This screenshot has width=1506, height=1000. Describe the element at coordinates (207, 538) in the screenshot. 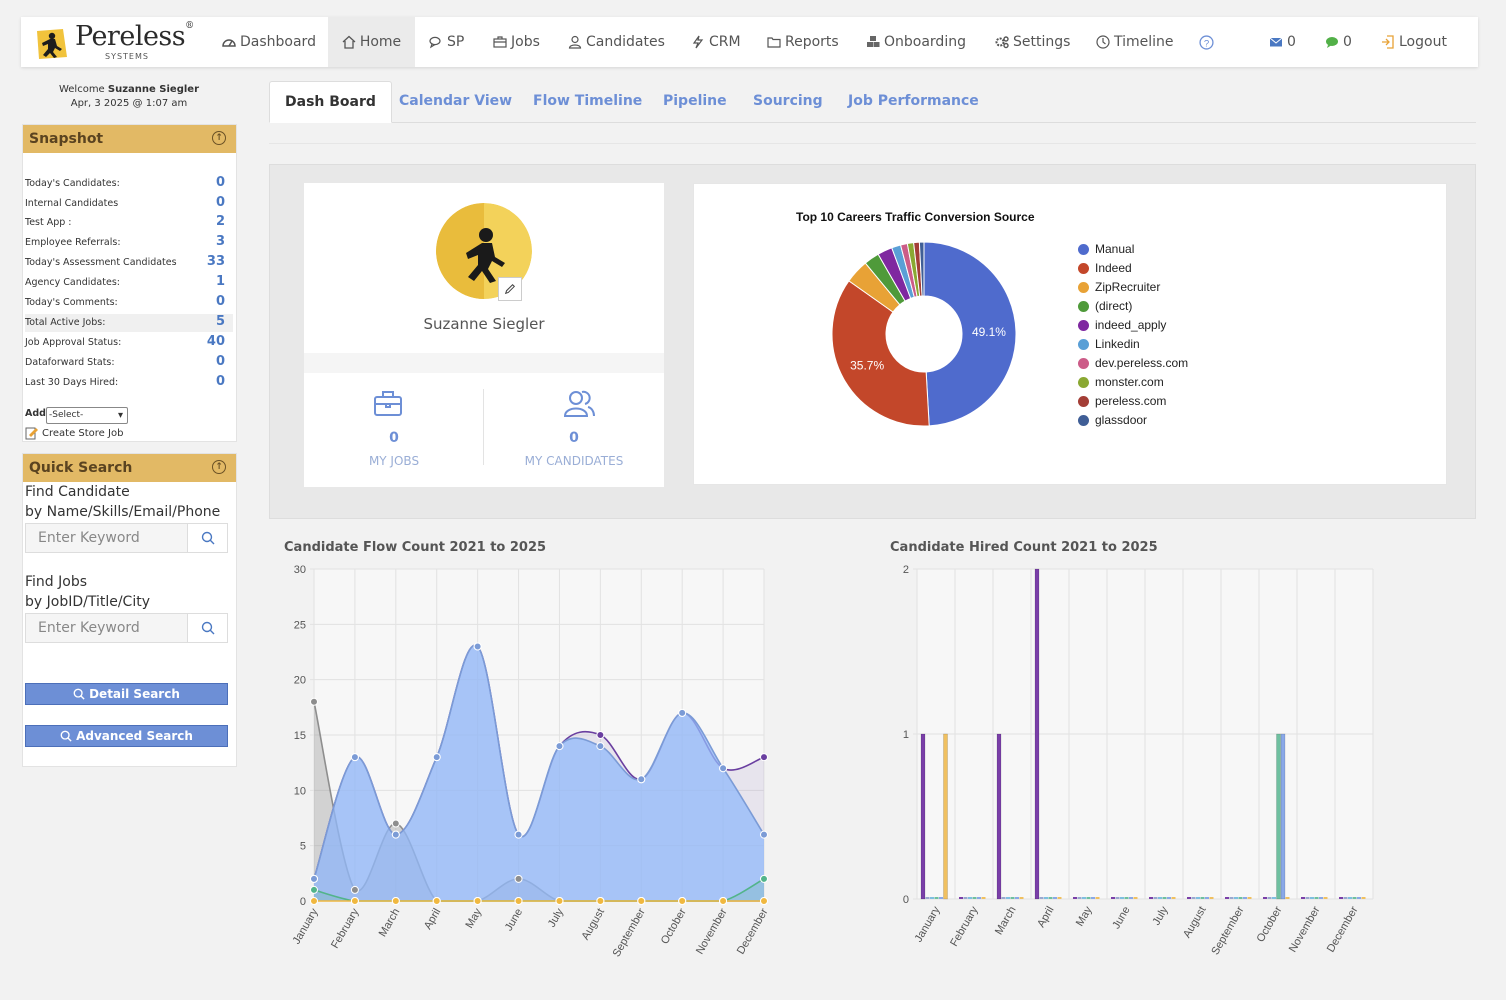

I see `candidate-search-button` at that location.